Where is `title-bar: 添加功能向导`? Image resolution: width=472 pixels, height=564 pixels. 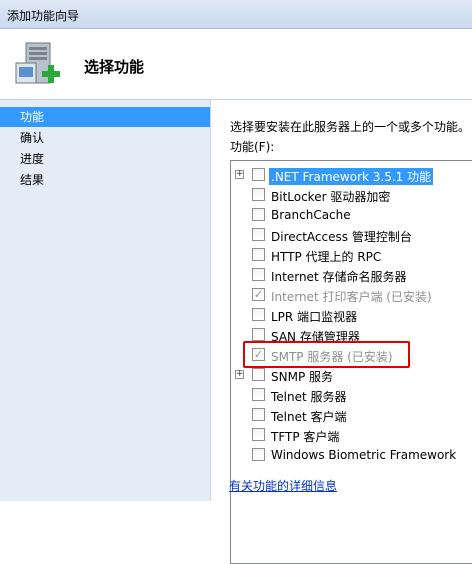
title-bar: 添加功能向导 is located at coordinates (236, 14).